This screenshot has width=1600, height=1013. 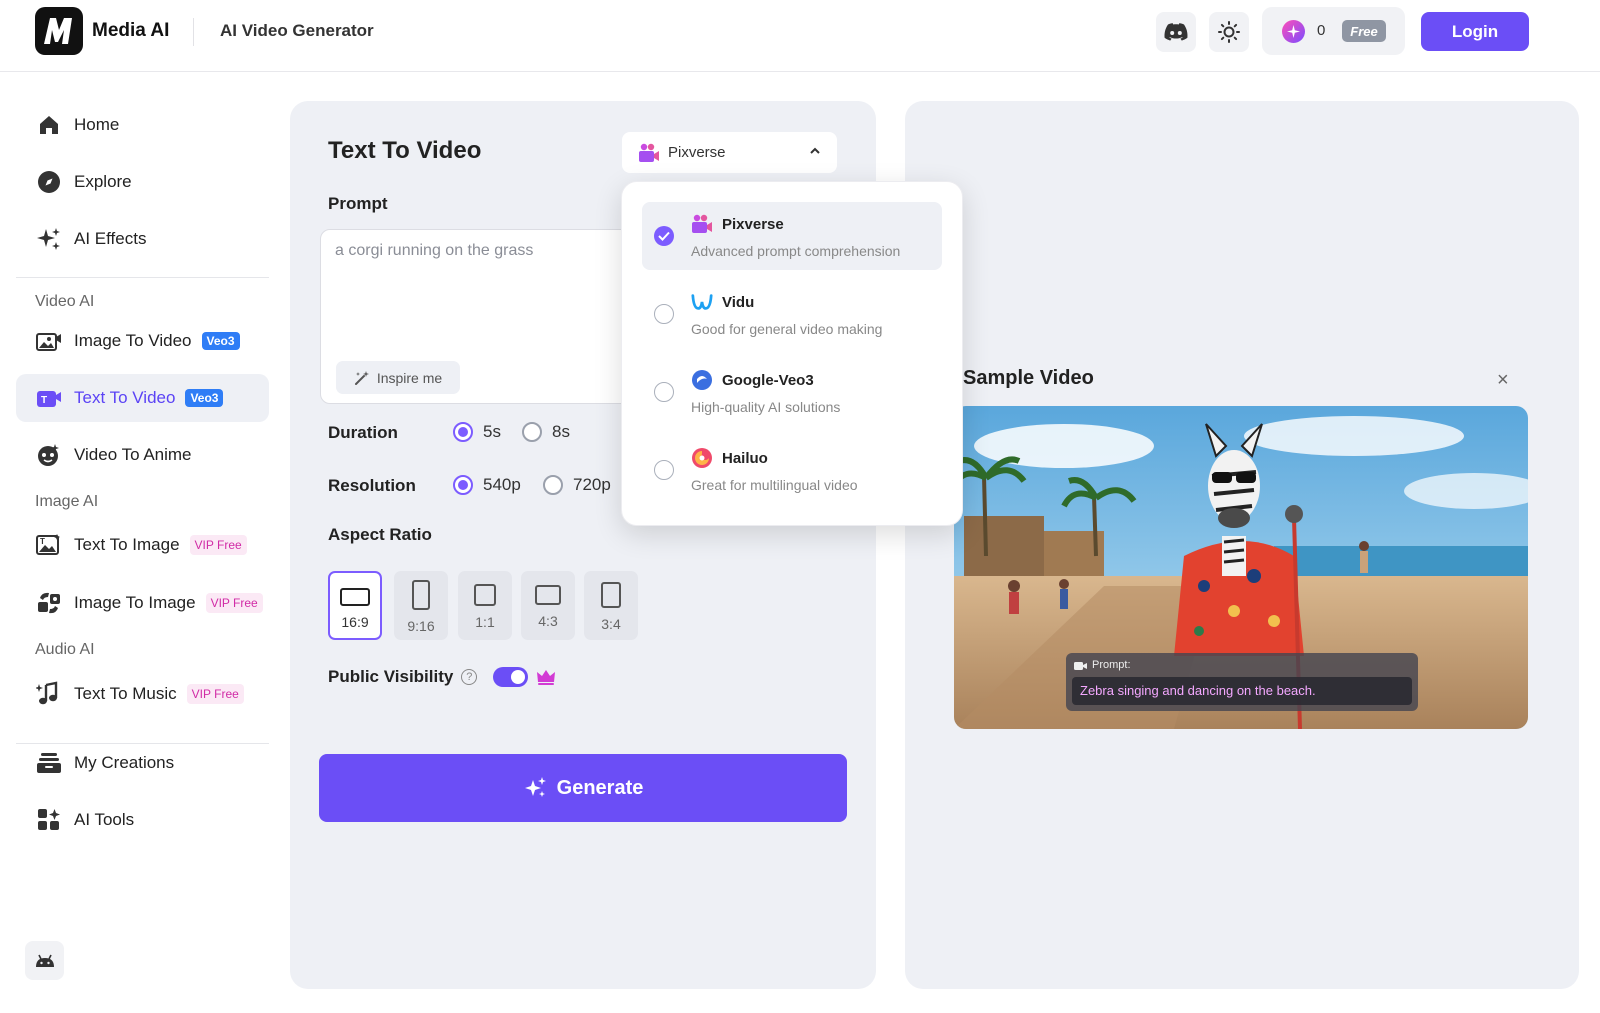 What do you see at coordinates (485, 622) in the screenshot?
I see `aspect-option-label: 1:1` at bounding box center [485, 622].